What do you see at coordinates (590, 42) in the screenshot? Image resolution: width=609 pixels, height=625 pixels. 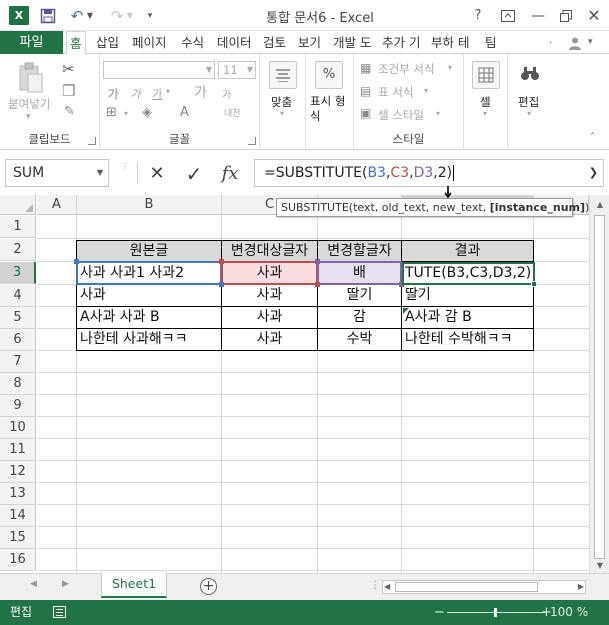 I see `account-dropdown-icon: ▾` at bounding box center [590, 42].